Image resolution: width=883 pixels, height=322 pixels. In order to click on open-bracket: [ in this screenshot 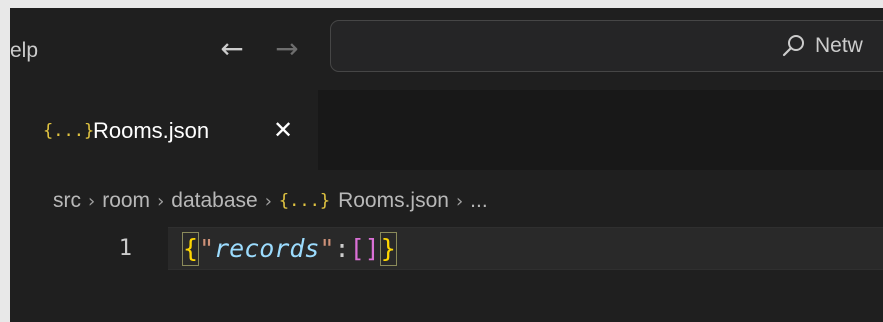, I will do `click(357, 248)`.